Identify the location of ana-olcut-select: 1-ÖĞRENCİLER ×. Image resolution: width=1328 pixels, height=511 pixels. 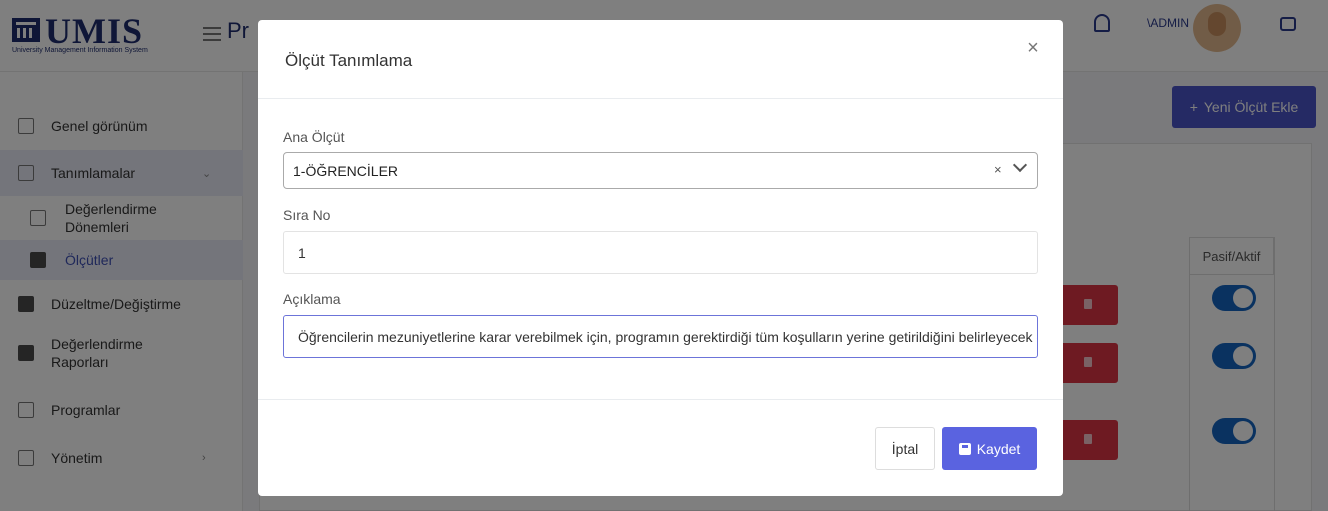
(660, 170).